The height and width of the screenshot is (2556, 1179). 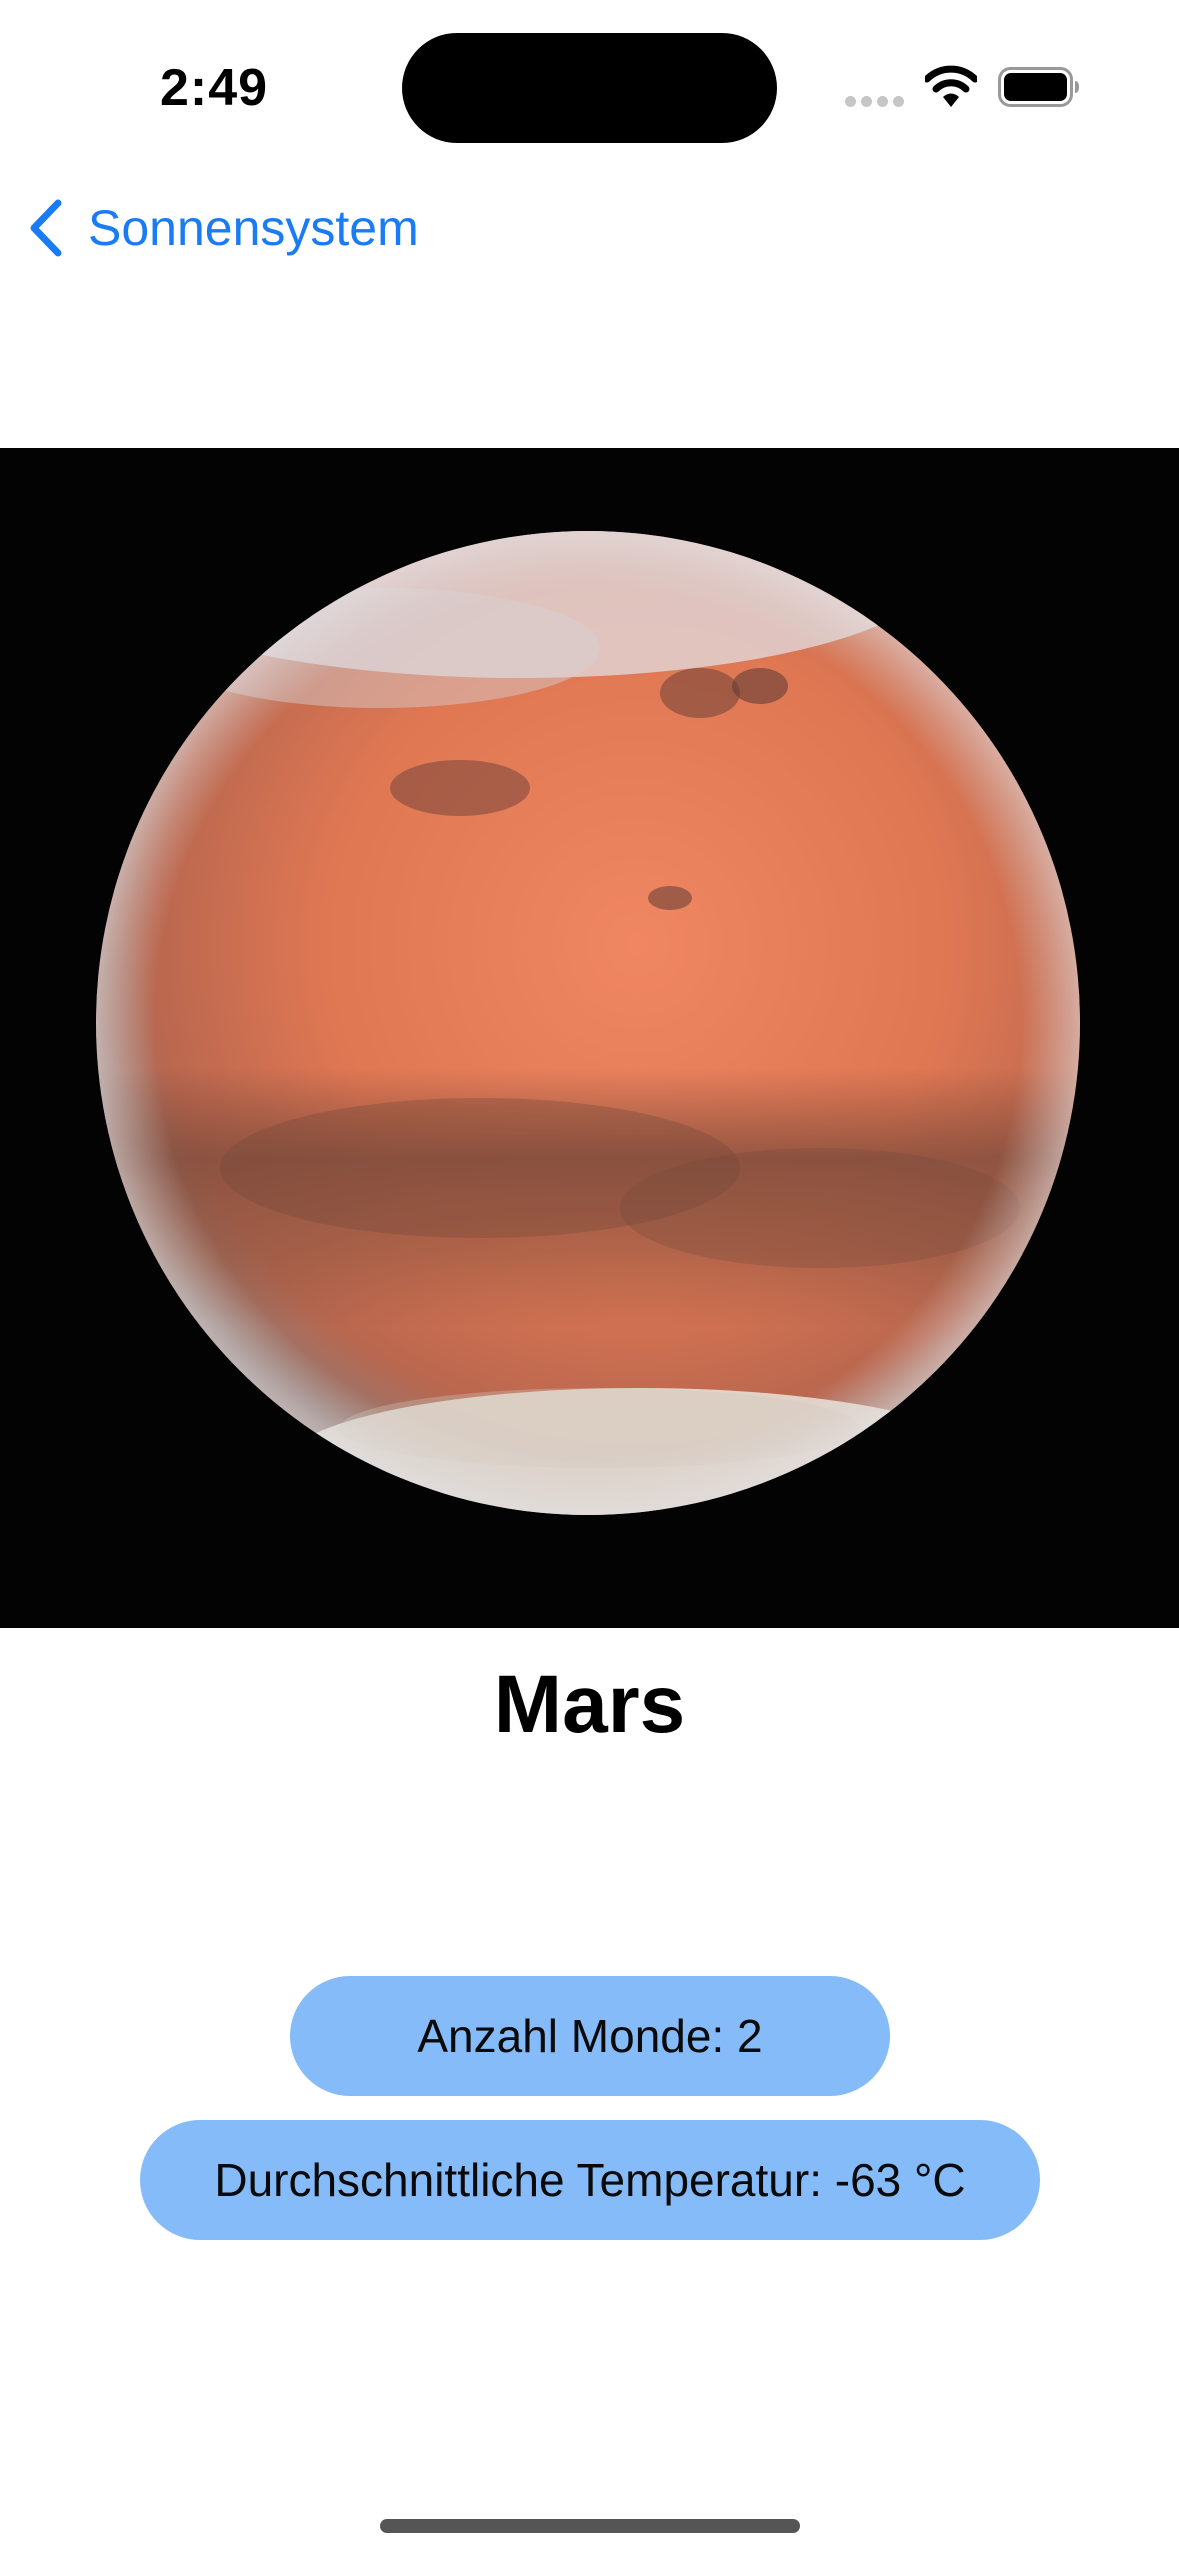 What do you see at coordinates (1038, 87) in the screenshot?
I see `battery-icon` at bounding box center [1038, 87].